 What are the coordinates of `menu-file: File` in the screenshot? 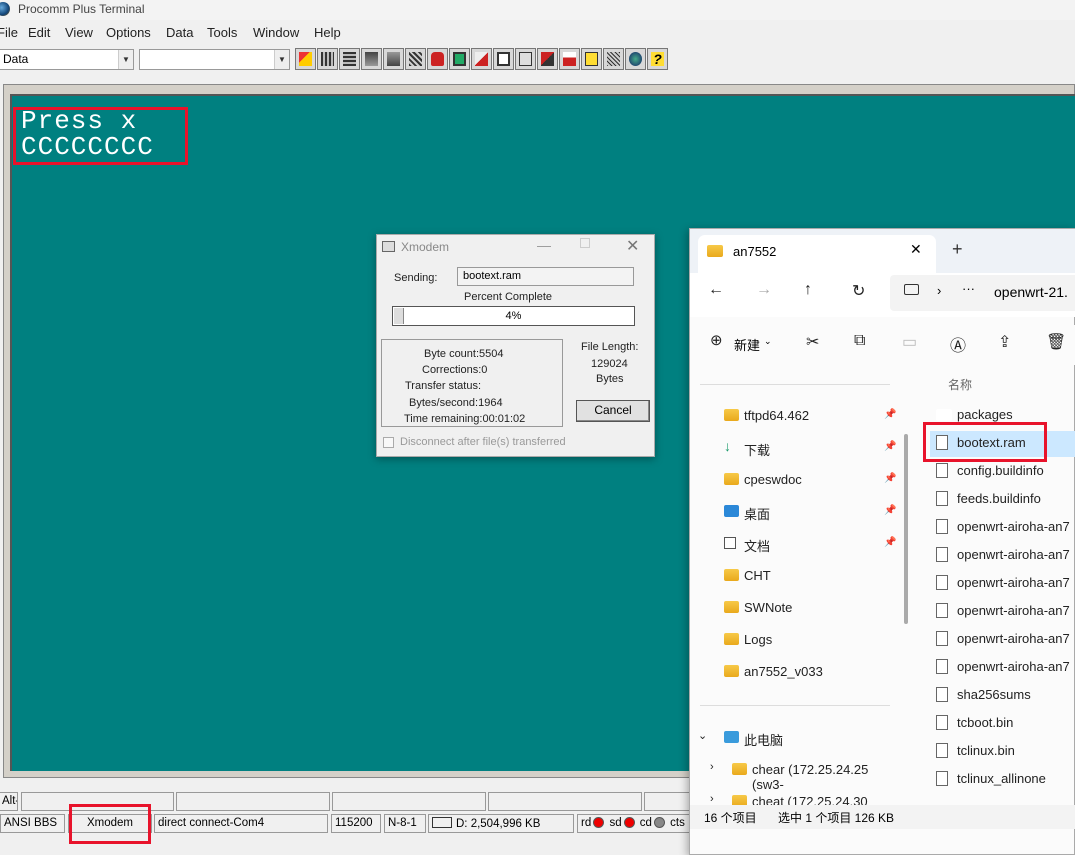 It's located at (9, 32).